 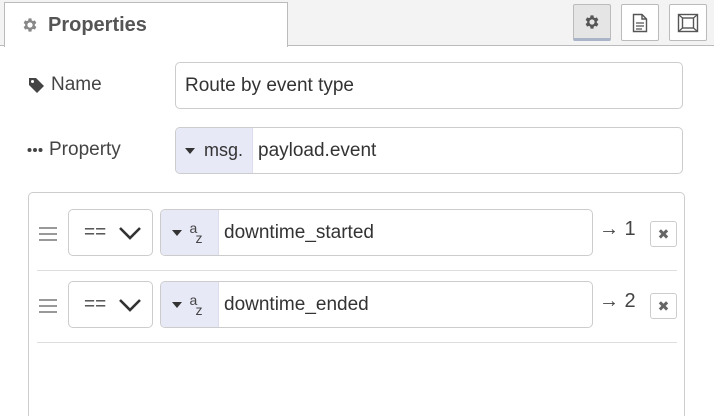 I want to click on frame-icon, so click(x=688, y=23).